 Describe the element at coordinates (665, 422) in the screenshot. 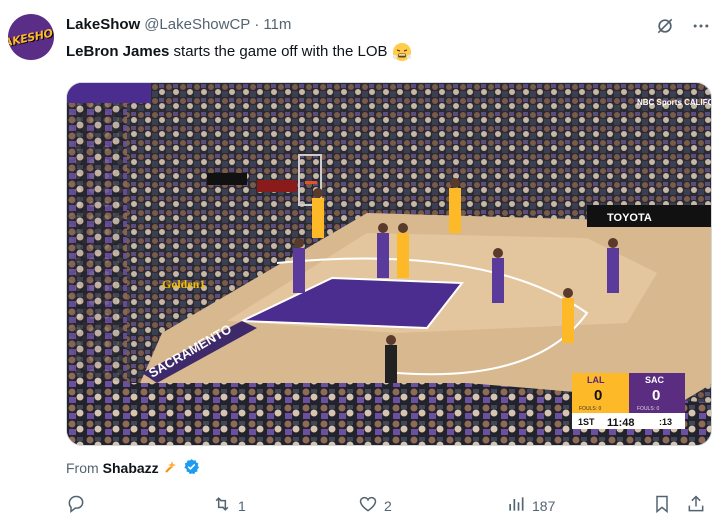

I see `shot-clock: :13` at that location.